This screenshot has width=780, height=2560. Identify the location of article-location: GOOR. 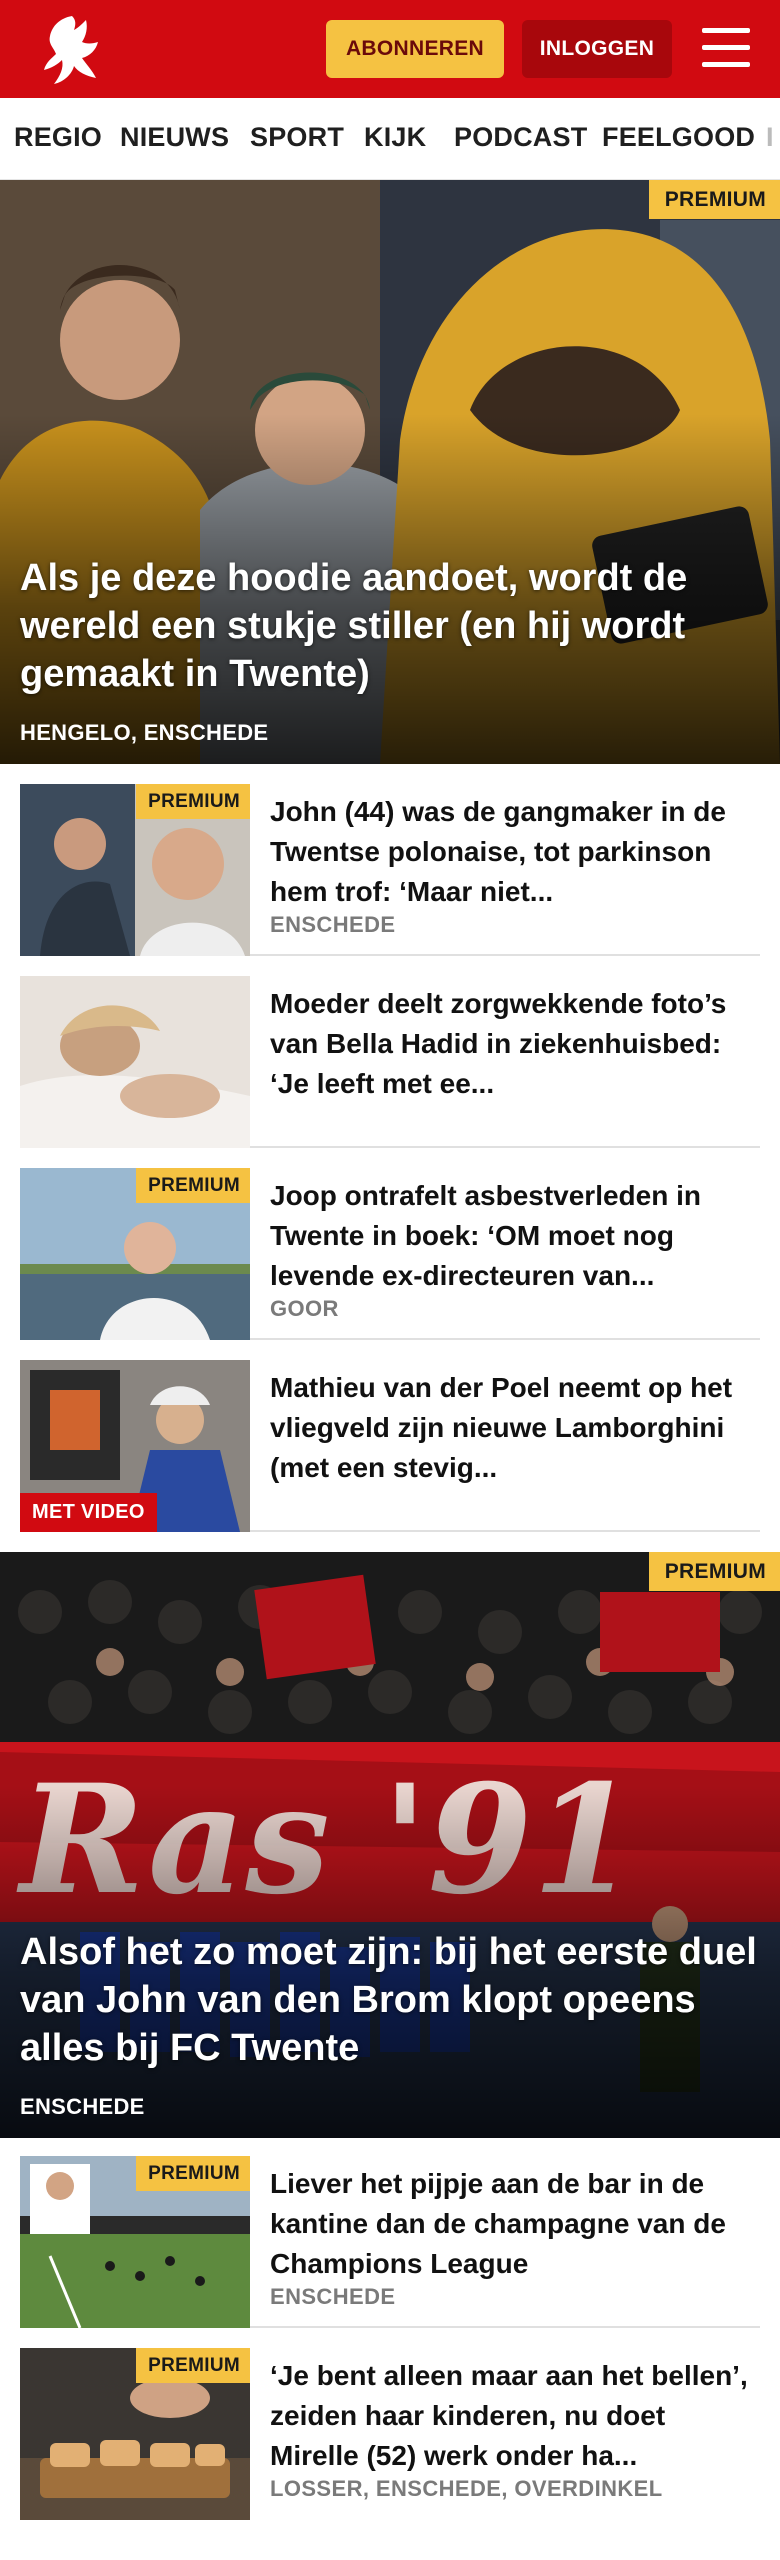
(304, 1308).